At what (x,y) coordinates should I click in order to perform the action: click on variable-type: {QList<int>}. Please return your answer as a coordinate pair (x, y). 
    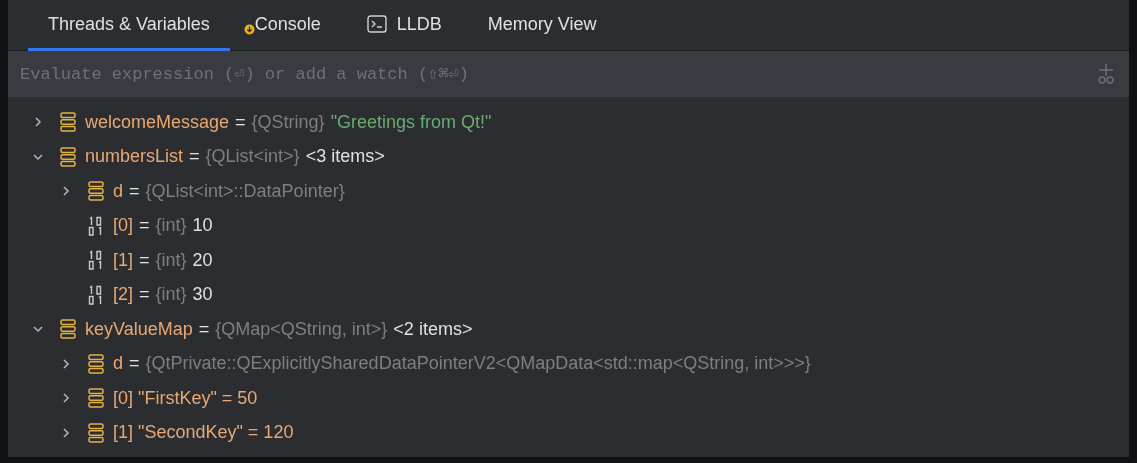
    Looking at the image, I should click on (252, 157).